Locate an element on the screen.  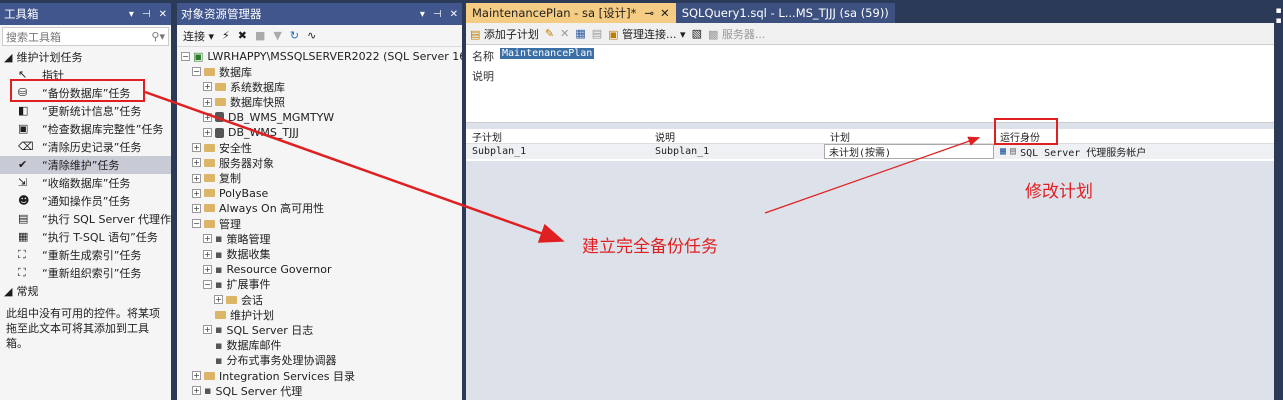
grid-icon: ▦ is located at coordinates (580, 33).